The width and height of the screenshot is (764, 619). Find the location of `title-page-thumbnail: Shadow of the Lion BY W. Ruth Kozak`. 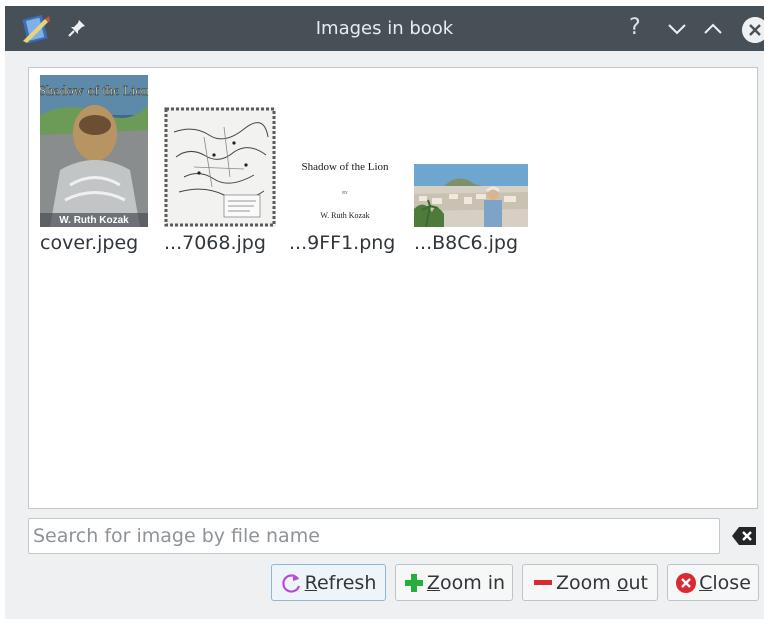

title-page-thumbnail: Shadow of the Lion BY W. Ruth Kozak is located at coordinates (345, 191).